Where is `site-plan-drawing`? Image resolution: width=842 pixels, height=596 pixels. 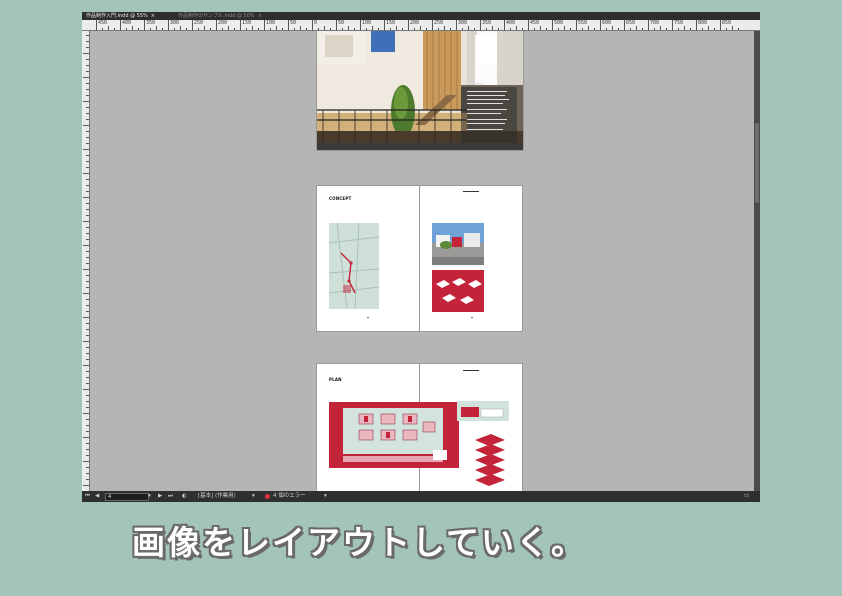
site-plan-drawing is located at coordinates (394, 435).